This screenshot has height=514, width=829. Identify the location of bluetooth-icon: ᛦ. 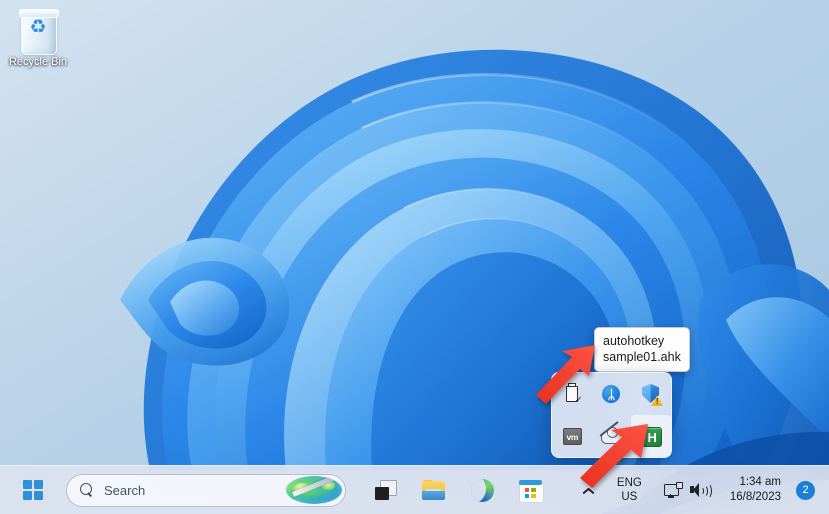
(611, 394).